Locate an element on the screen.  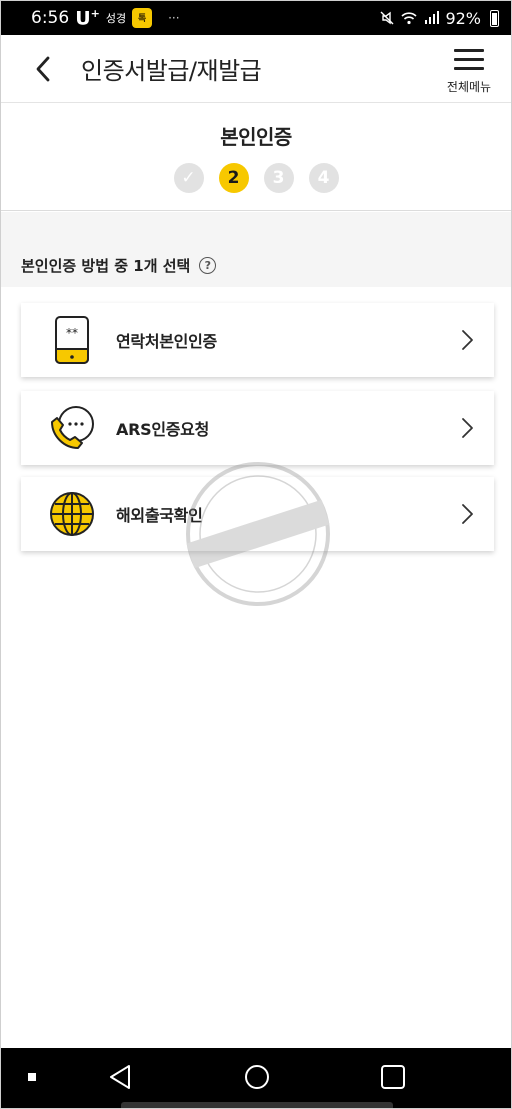
nav-home-icon is located at coordinates (257, 1077).